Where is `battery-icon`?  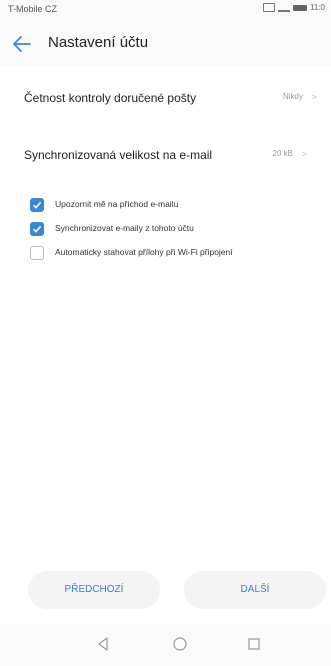
battery-icon is located at coordinates (300, 7).